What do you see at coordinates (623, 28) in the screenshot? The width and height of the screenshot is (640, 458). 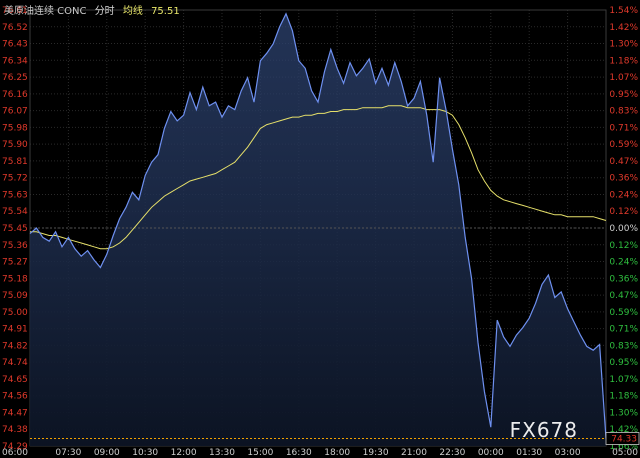 I see `percent-tick-label: 1.42%` at bounding box center [623, 28].